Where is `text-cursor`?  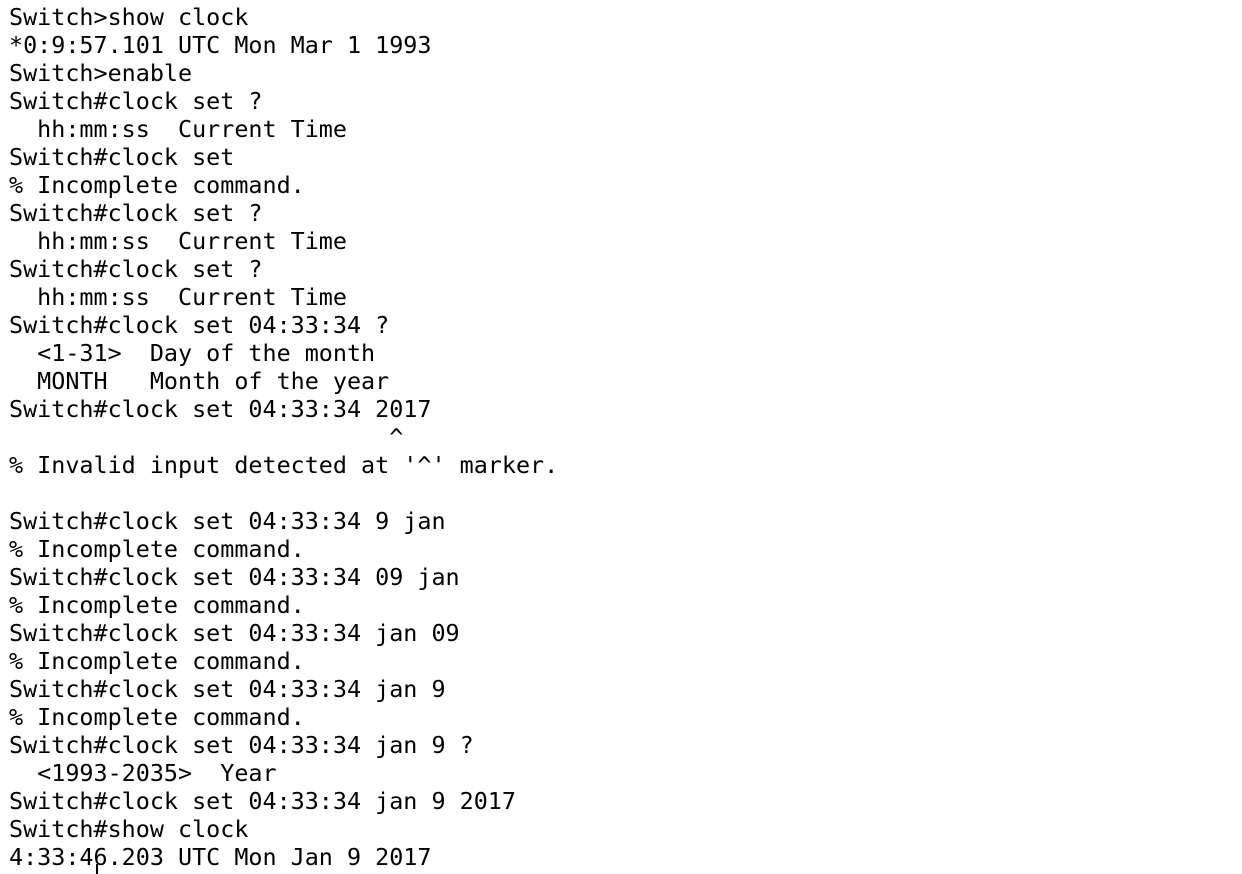 text-cursor is located at coordinates (97, 869).